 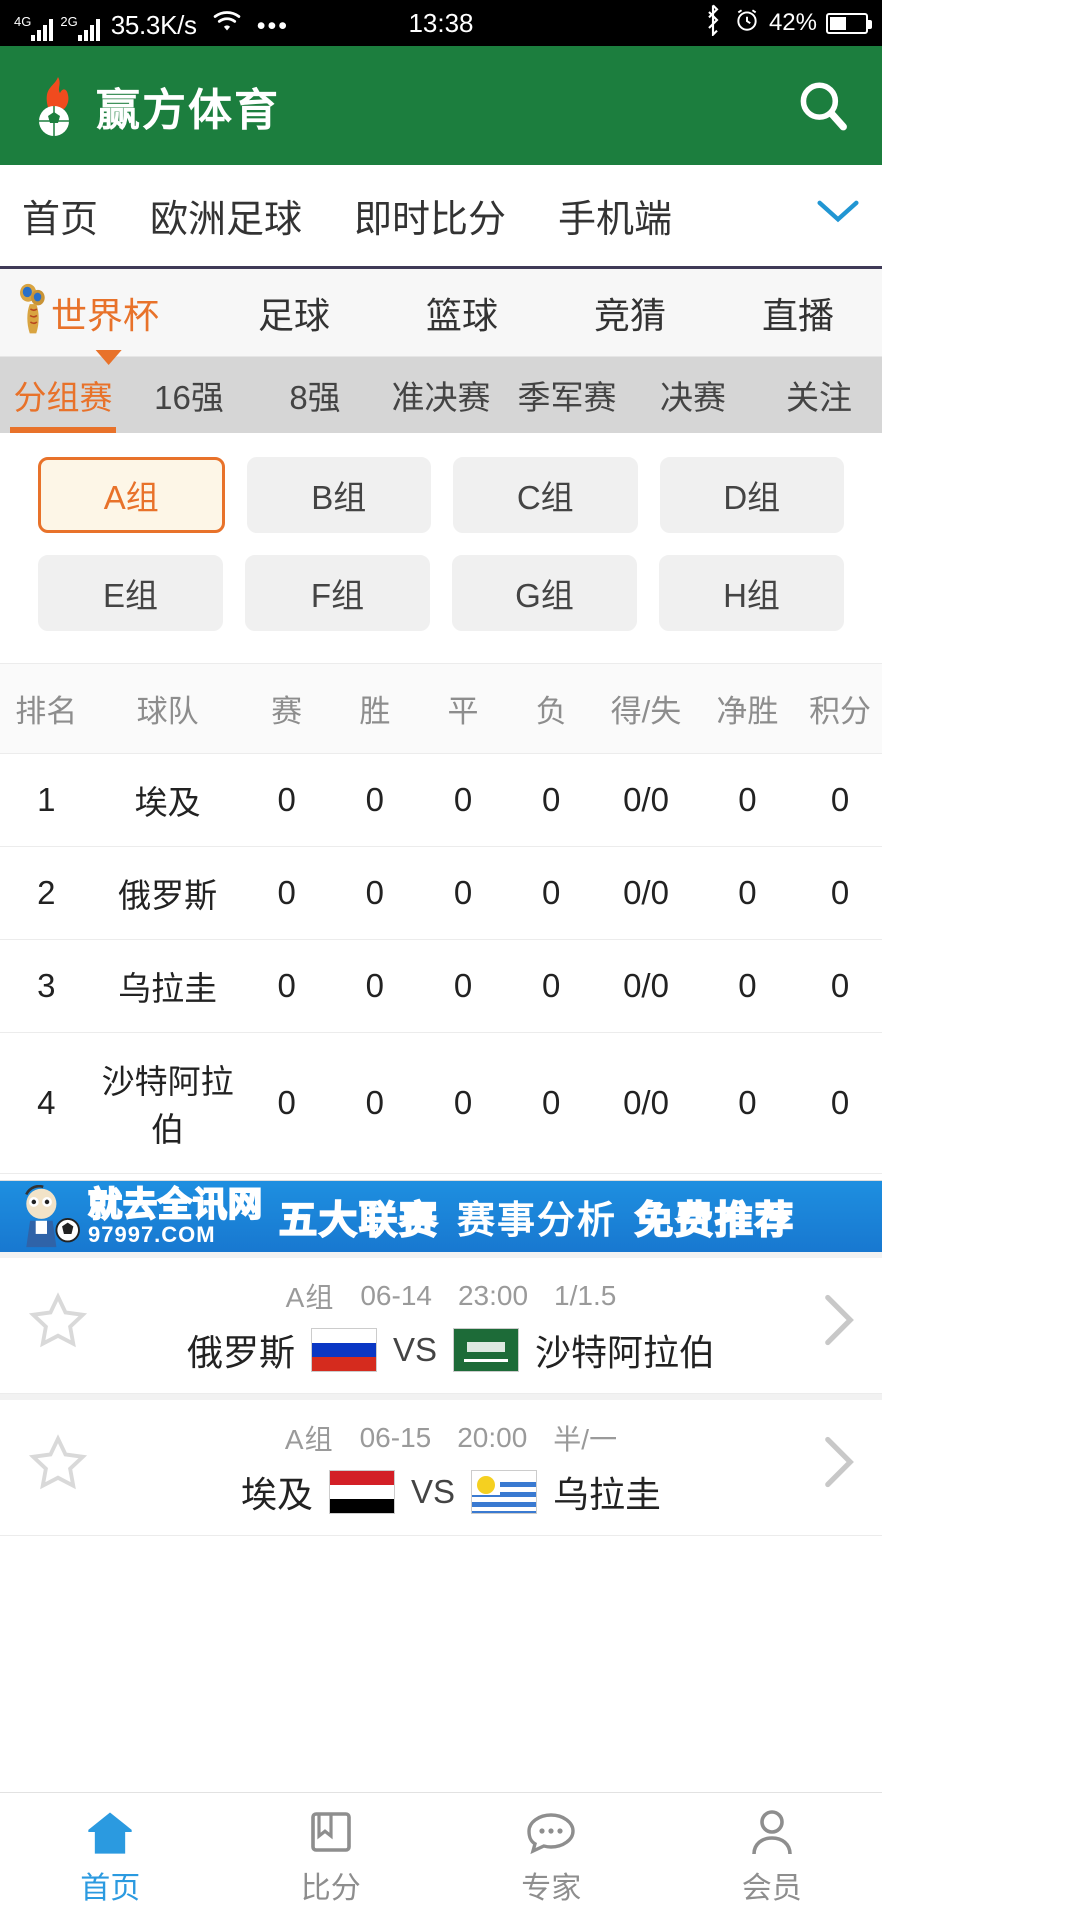 I want to click on tab-label: 专家, so click(x=551, y=1888).